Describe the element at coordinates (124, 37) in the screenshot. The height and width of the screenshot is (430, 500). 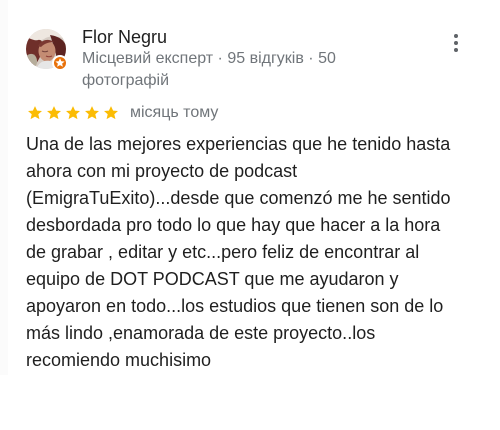
I see `author-name: Flor Negru` at that location.